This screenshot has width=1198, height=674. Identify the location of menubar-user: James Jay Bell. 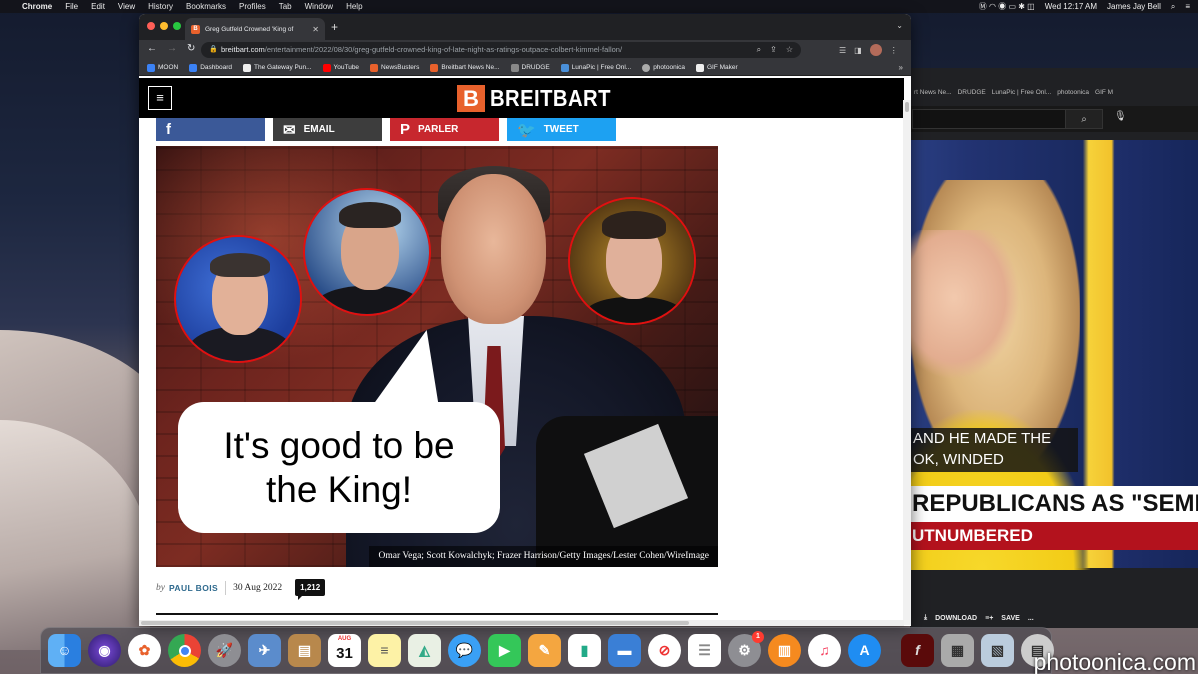
(1134, 6).